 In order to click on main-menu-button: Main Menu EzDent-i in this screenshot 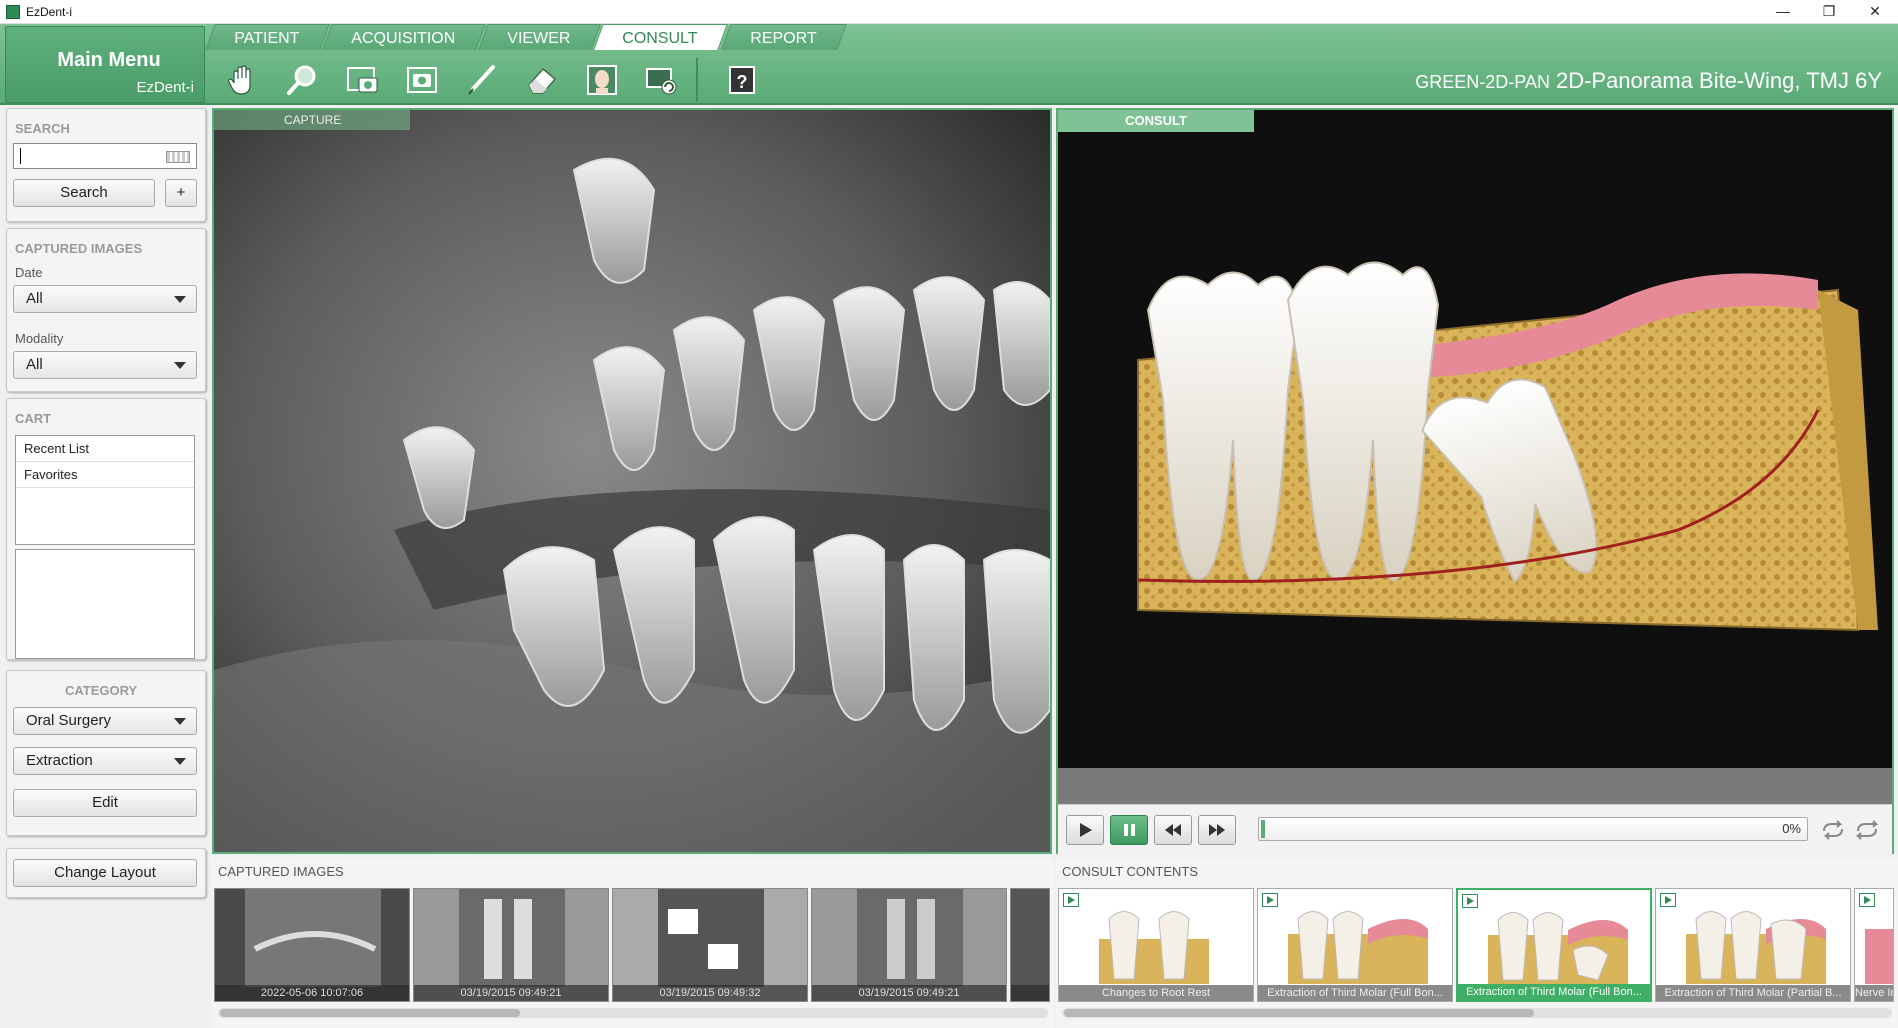, I will do `click(105, 64)`.